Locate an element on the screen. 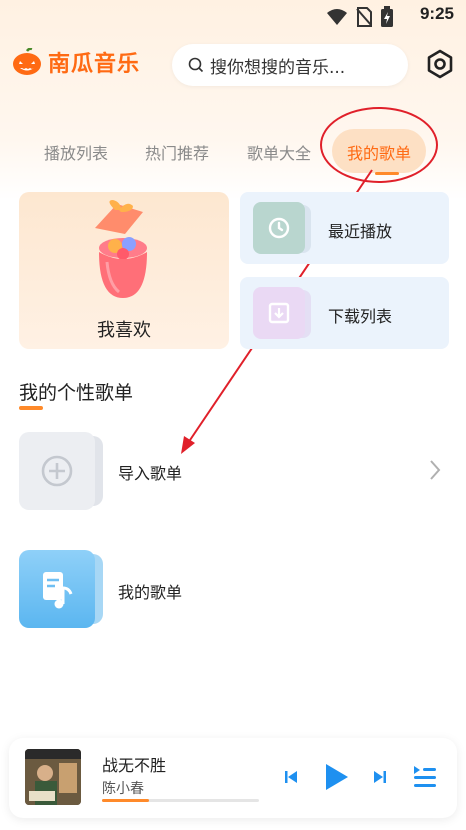 The height and width of the screenshot is (830, 466). recent-icon-tile is located at coordinates (279, 228).